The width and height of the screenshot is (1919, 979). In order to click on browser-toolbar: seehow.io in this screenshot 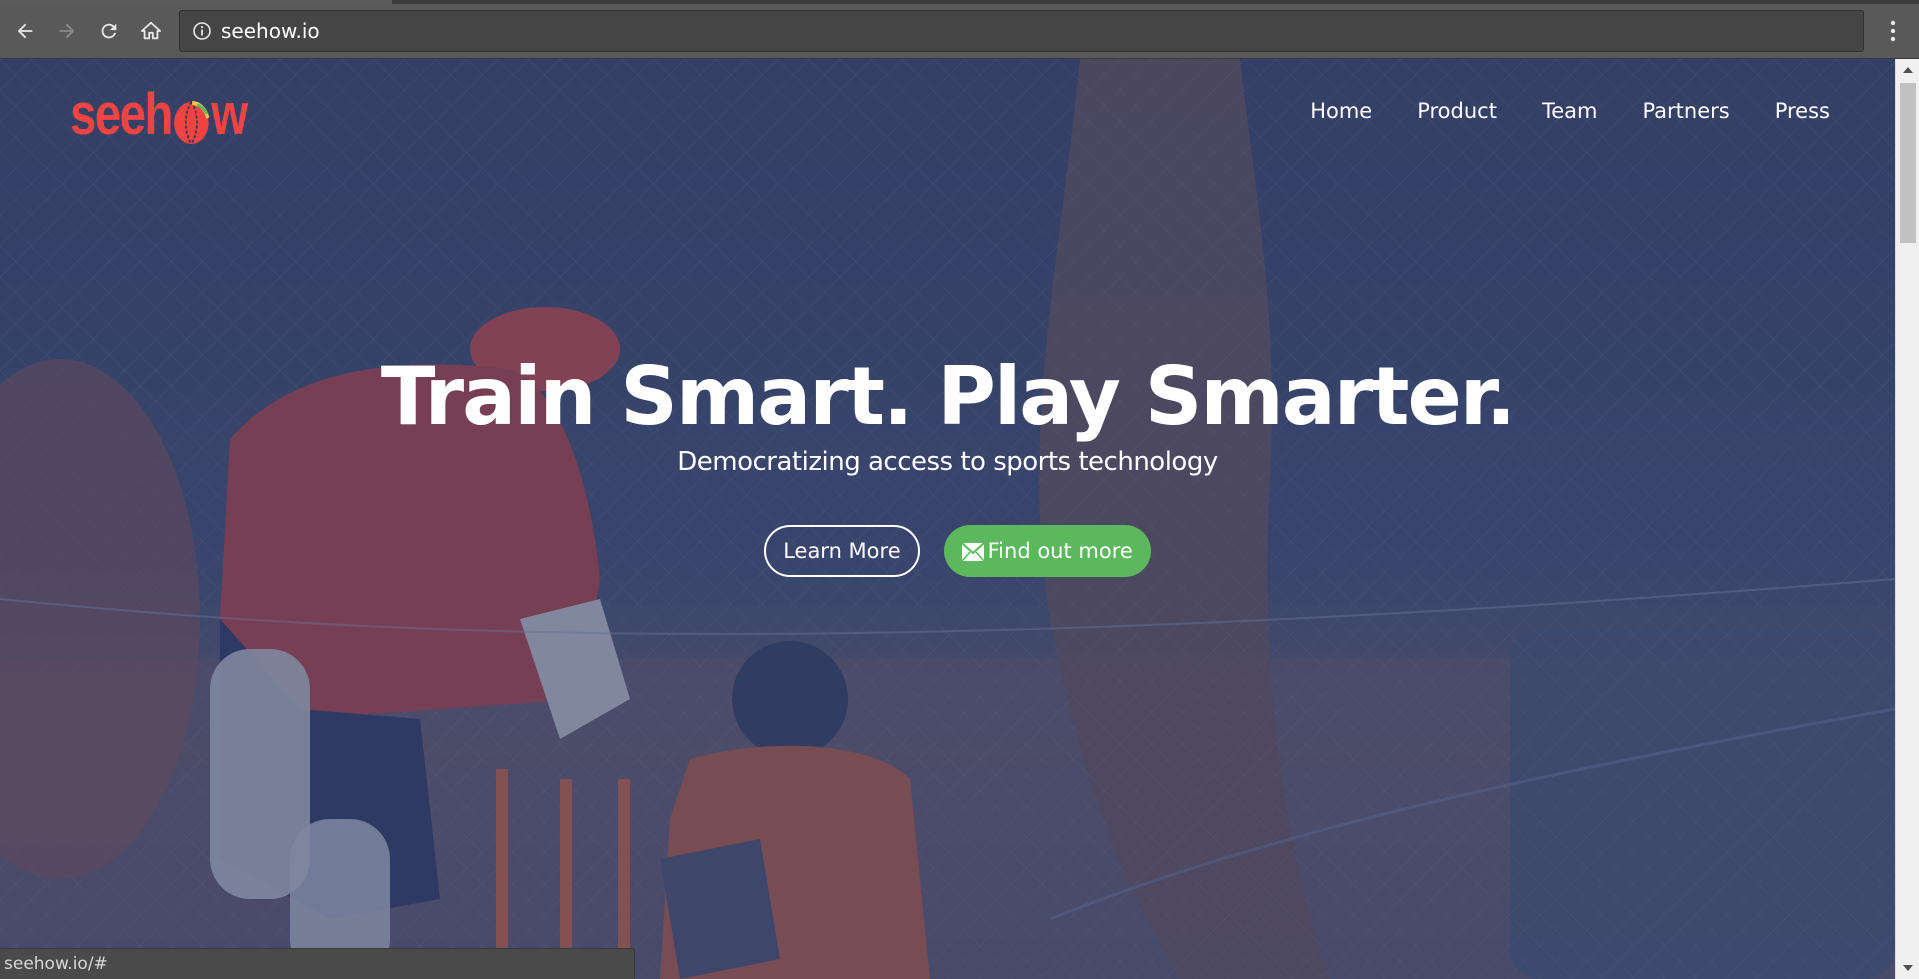, I will do `click(959, 31)`.